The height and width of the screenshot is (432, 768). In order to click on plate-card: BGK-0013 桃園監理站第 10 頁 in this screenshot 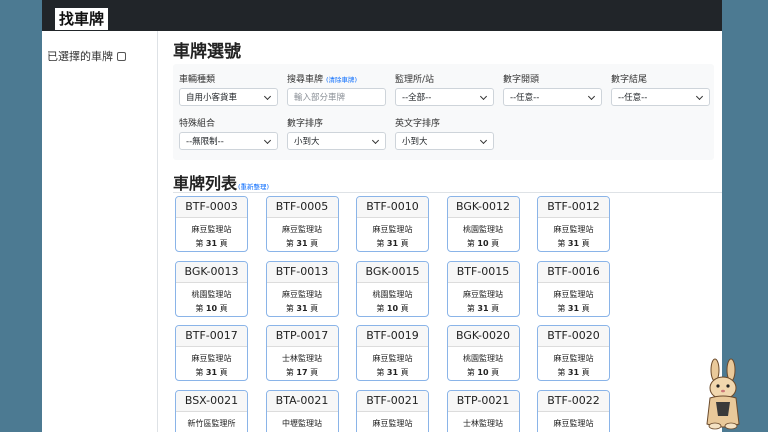, I will do `click(211, 288)`.